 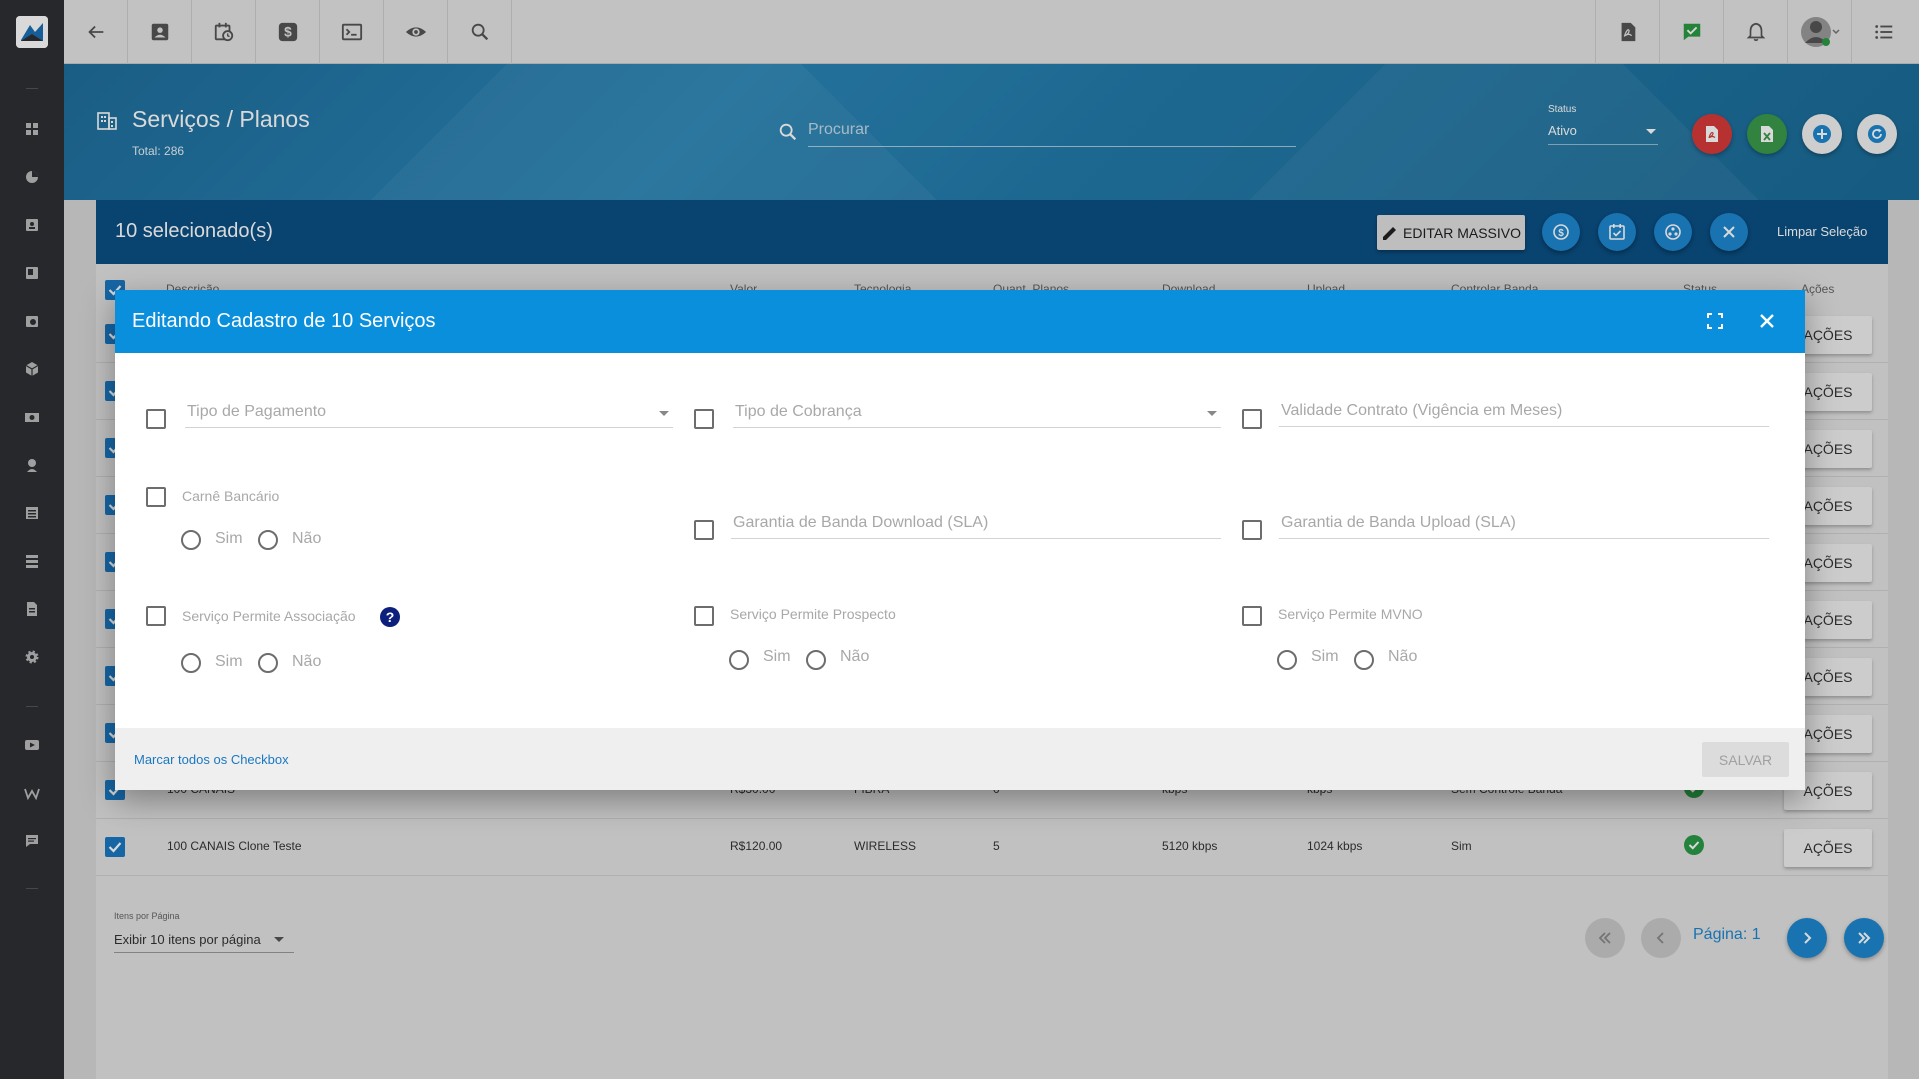 What do you see at coordinates (257, 411) in the screenshot?
I see `tipo-pagamento-label: Tipo de Pagamento` at bounding box center [257, 411].